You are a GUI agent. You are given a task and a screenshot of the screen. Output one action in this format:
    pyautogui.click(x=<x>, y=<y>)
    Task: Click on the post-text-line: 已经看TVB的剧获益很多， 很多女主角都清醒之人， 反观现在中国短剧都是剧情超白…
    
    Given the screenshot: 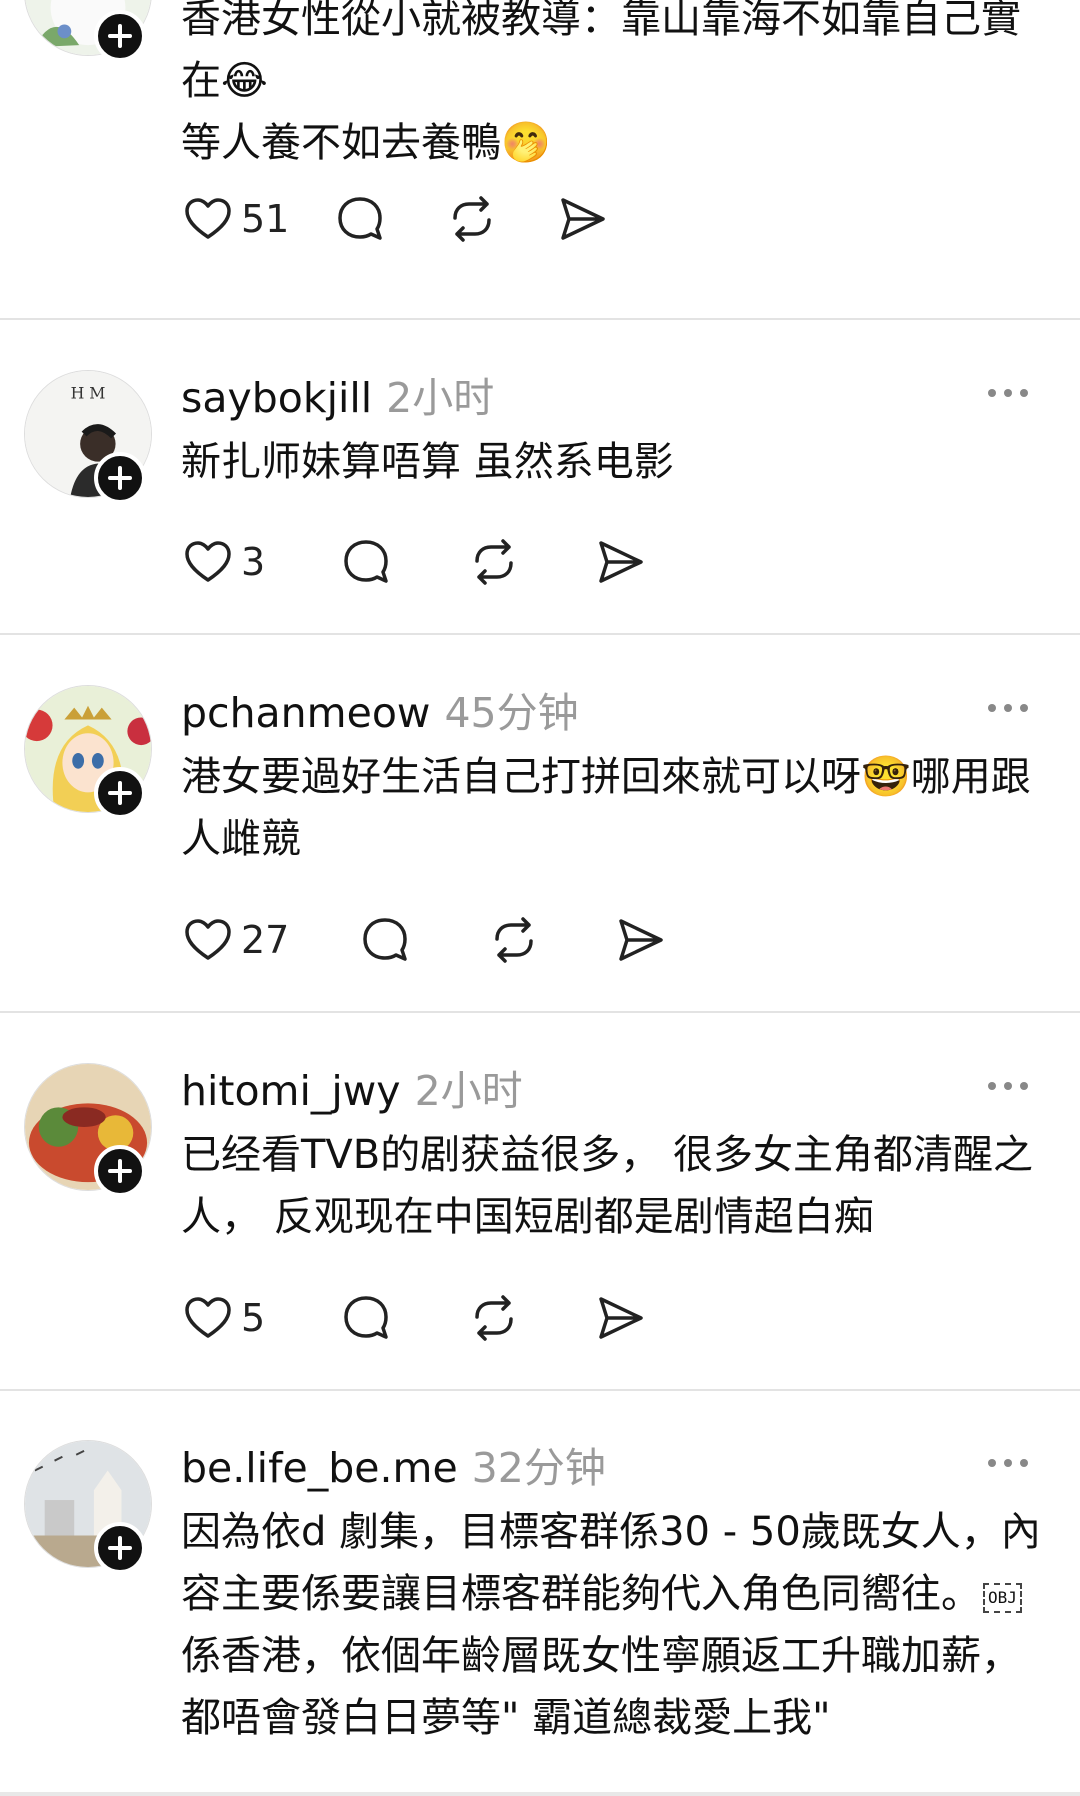 What is the action you would take?
    pyautogui.click(x=607, y=1186)
    